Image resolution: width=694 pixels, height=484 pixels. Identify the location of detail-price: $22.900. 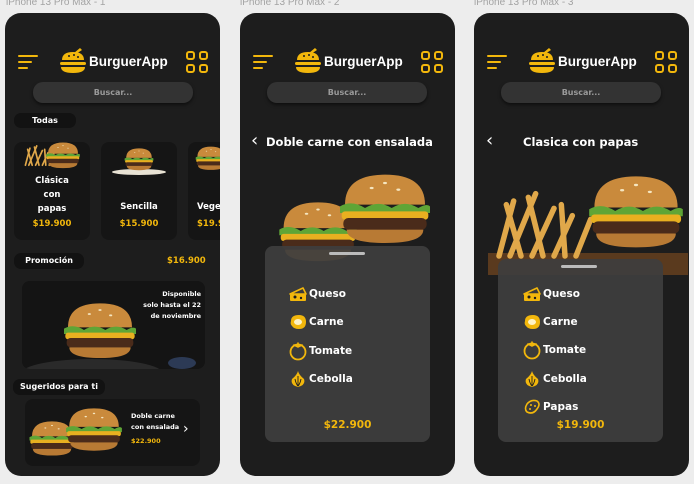
(347, 425).